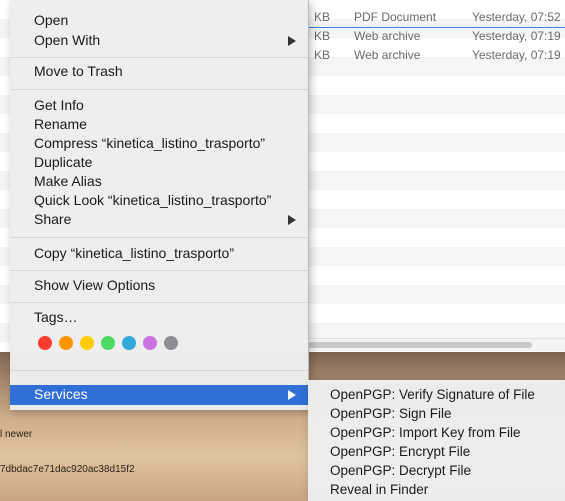 The height and width of the screenshot is (501, 565). I want to click on menu-item-move-to-trash: Move to Trash, so click(159, 71).